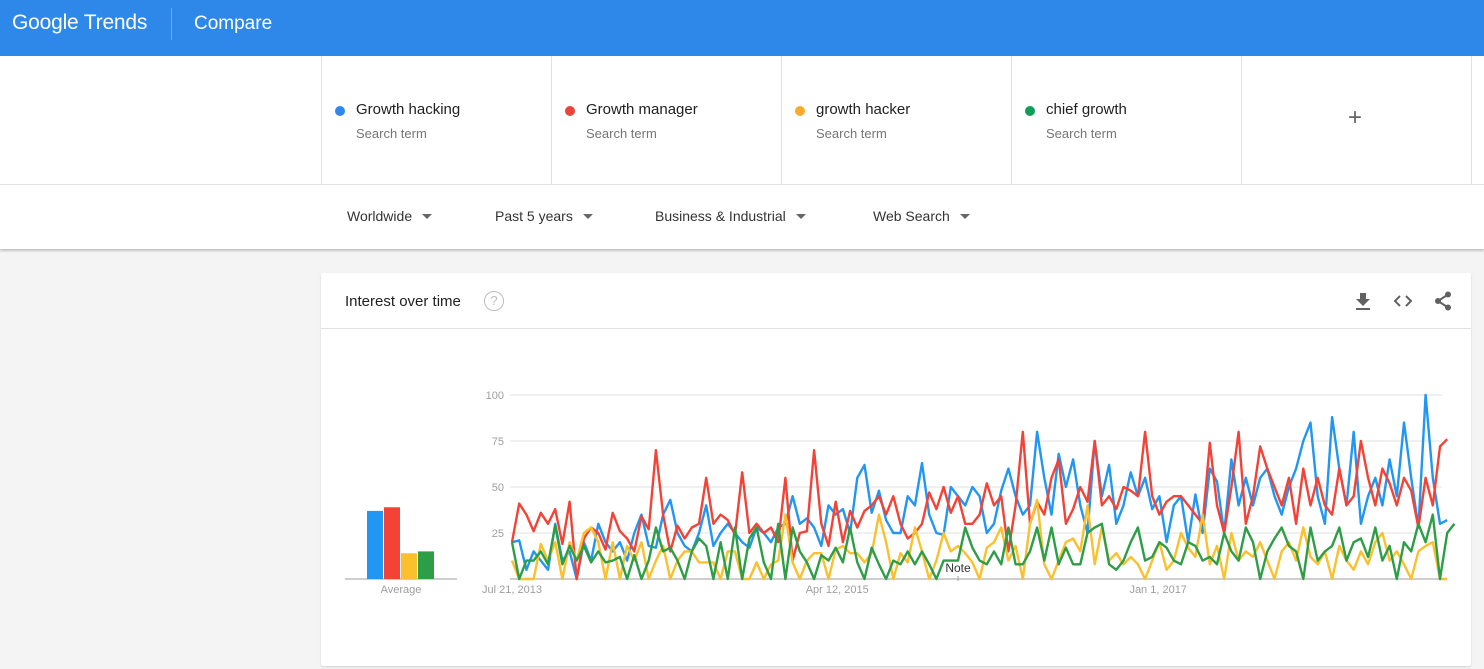 The height and width of the screenshot is (669, 1484). What do you see at coordinates (495, 396) in the screenshot?
I see `y-tick-label: 100` at bounding box center [495, 396].